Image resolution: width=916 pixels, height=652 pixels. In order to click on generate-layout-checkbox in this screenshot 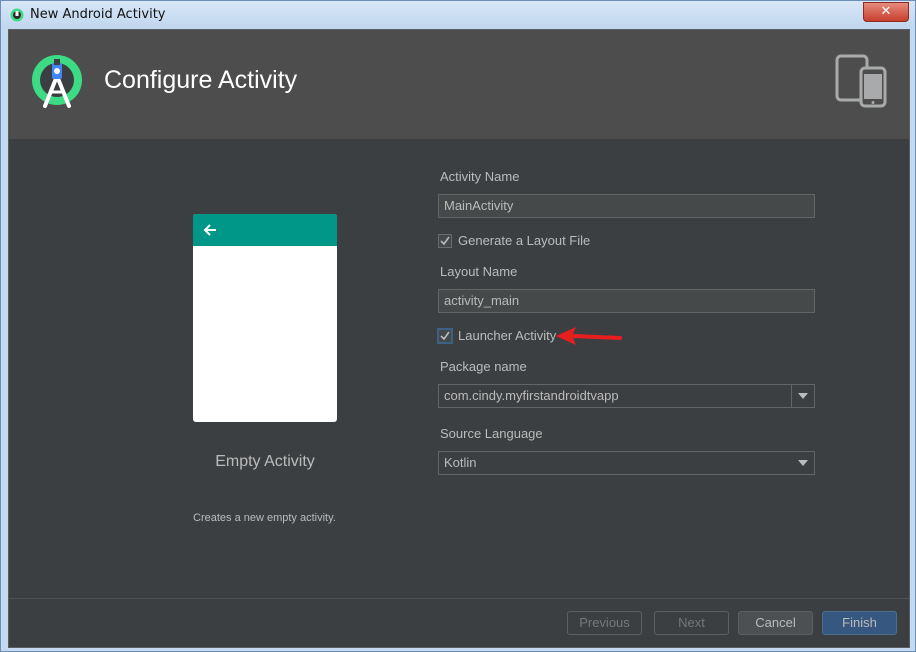, I will do `click(445, 241)`.